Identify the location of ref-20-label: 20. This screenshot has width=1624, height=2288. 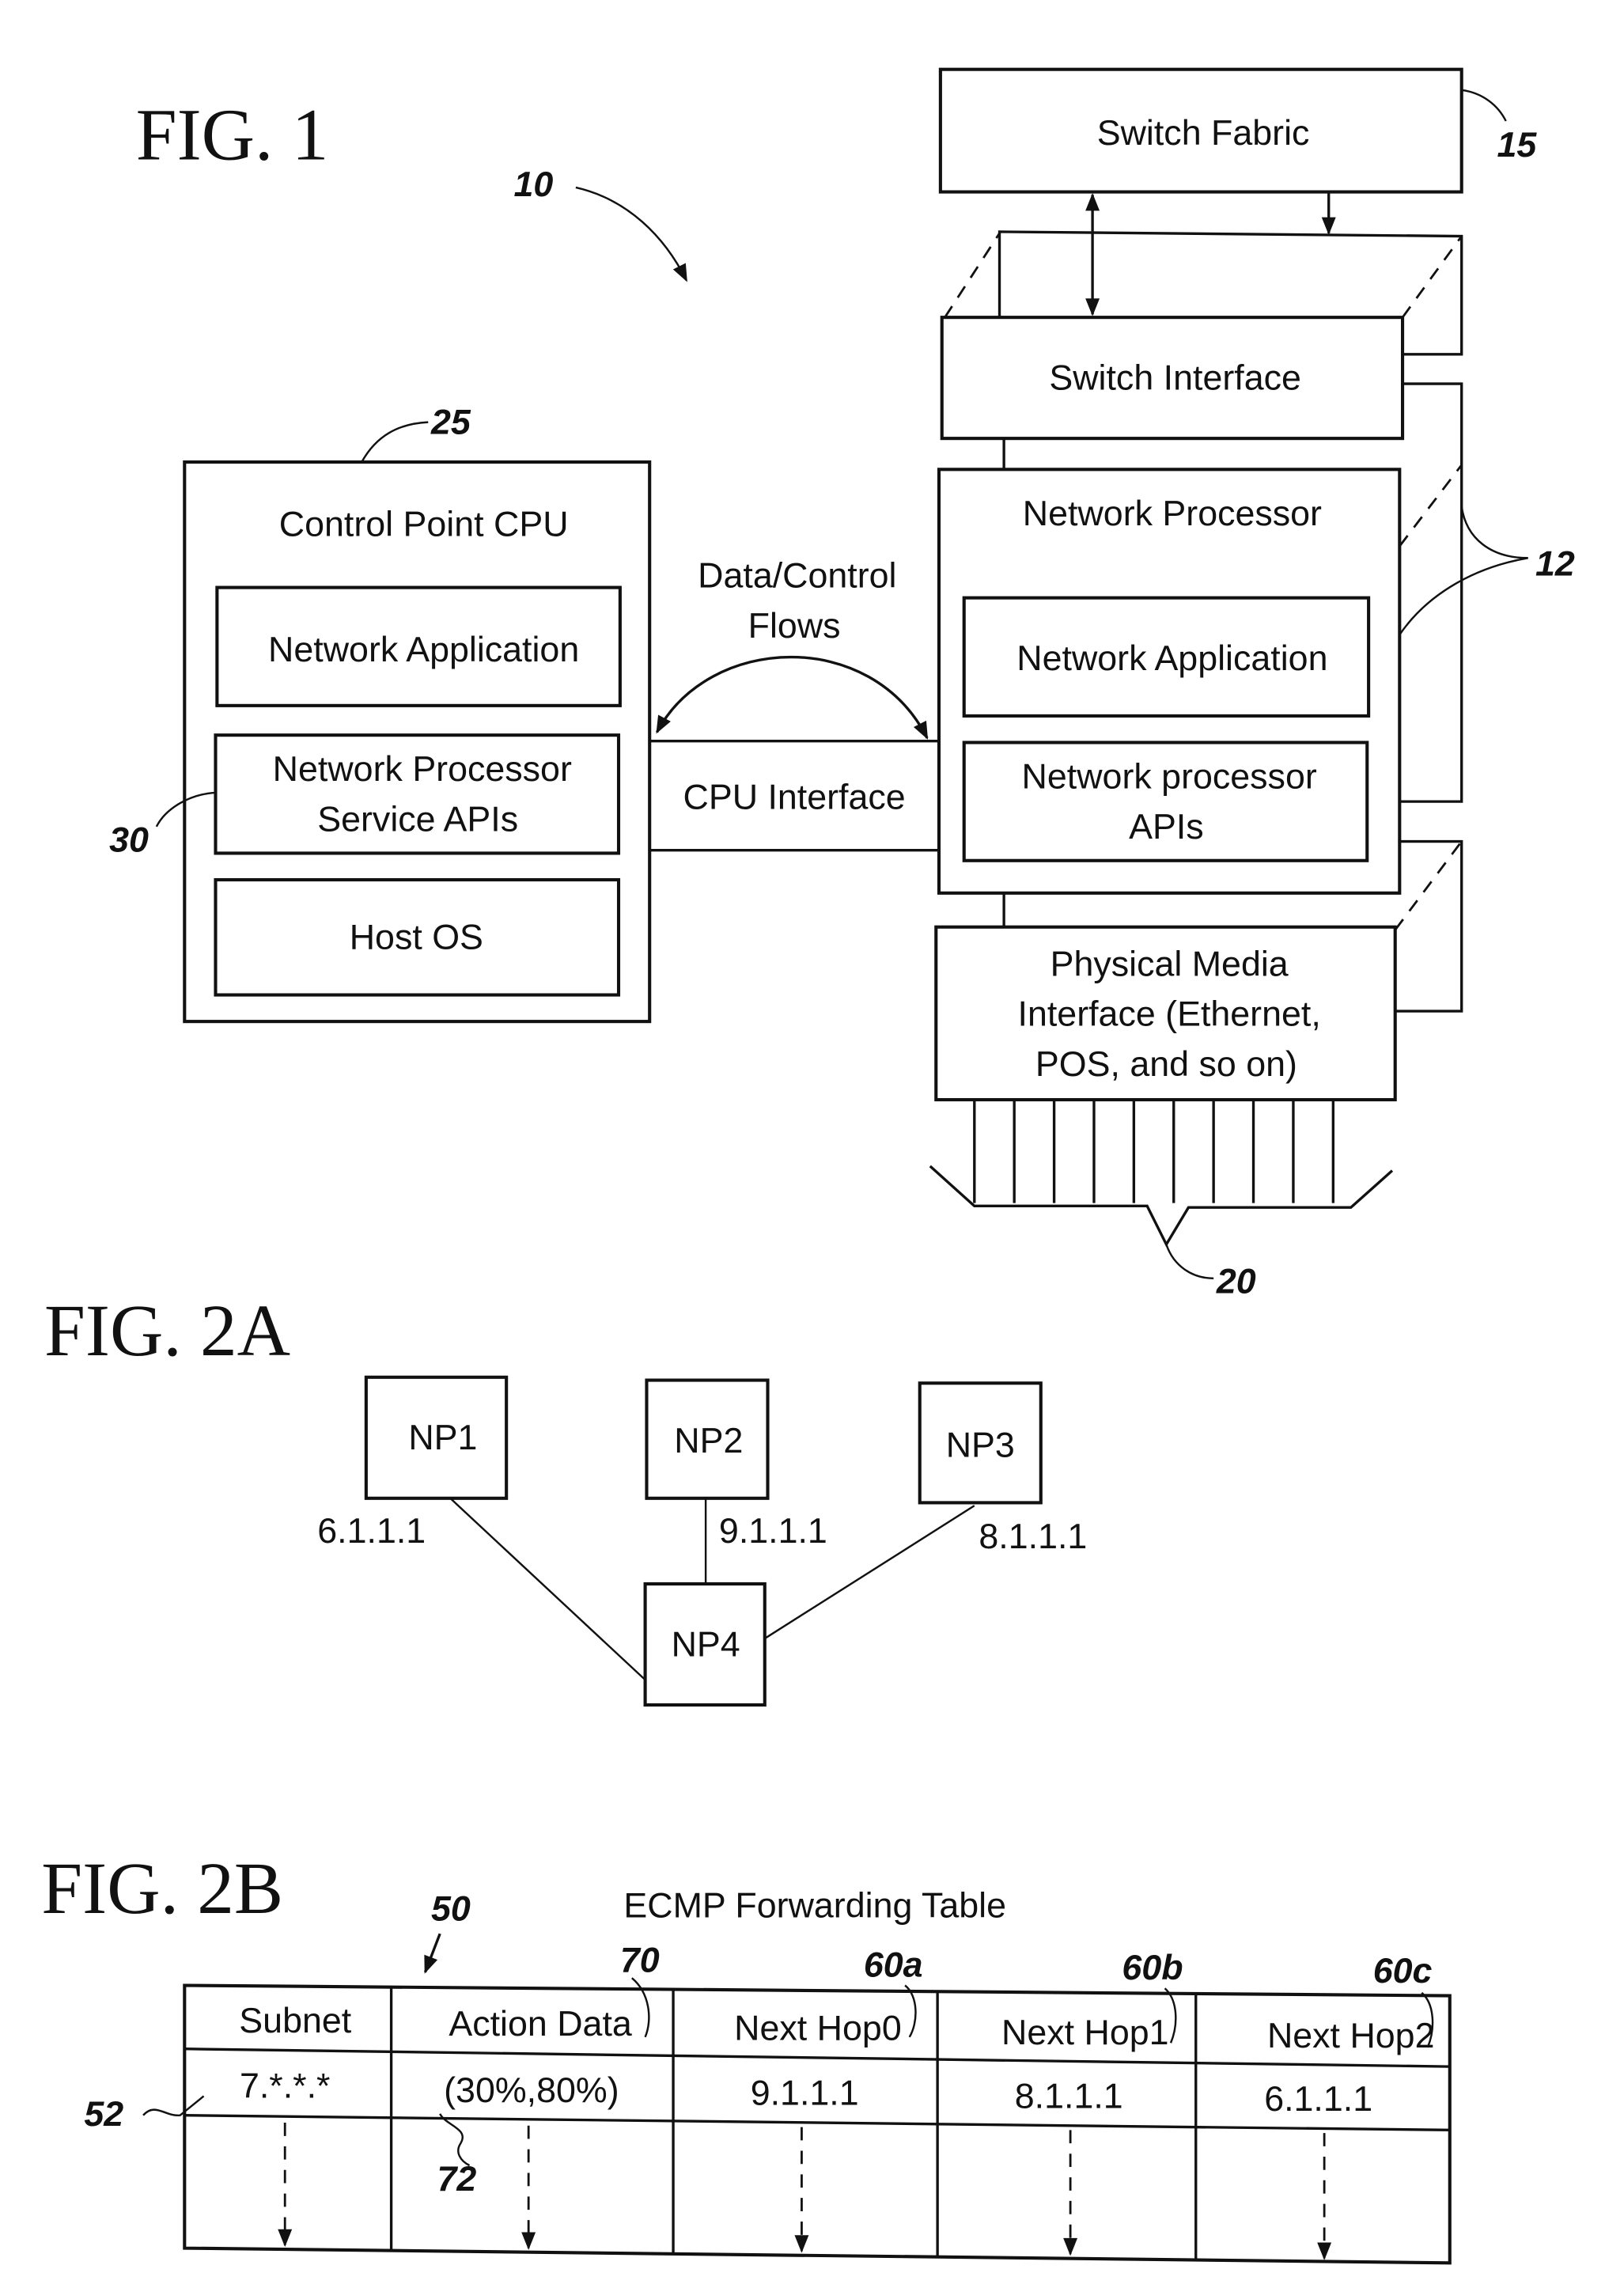
(1236, 1281).